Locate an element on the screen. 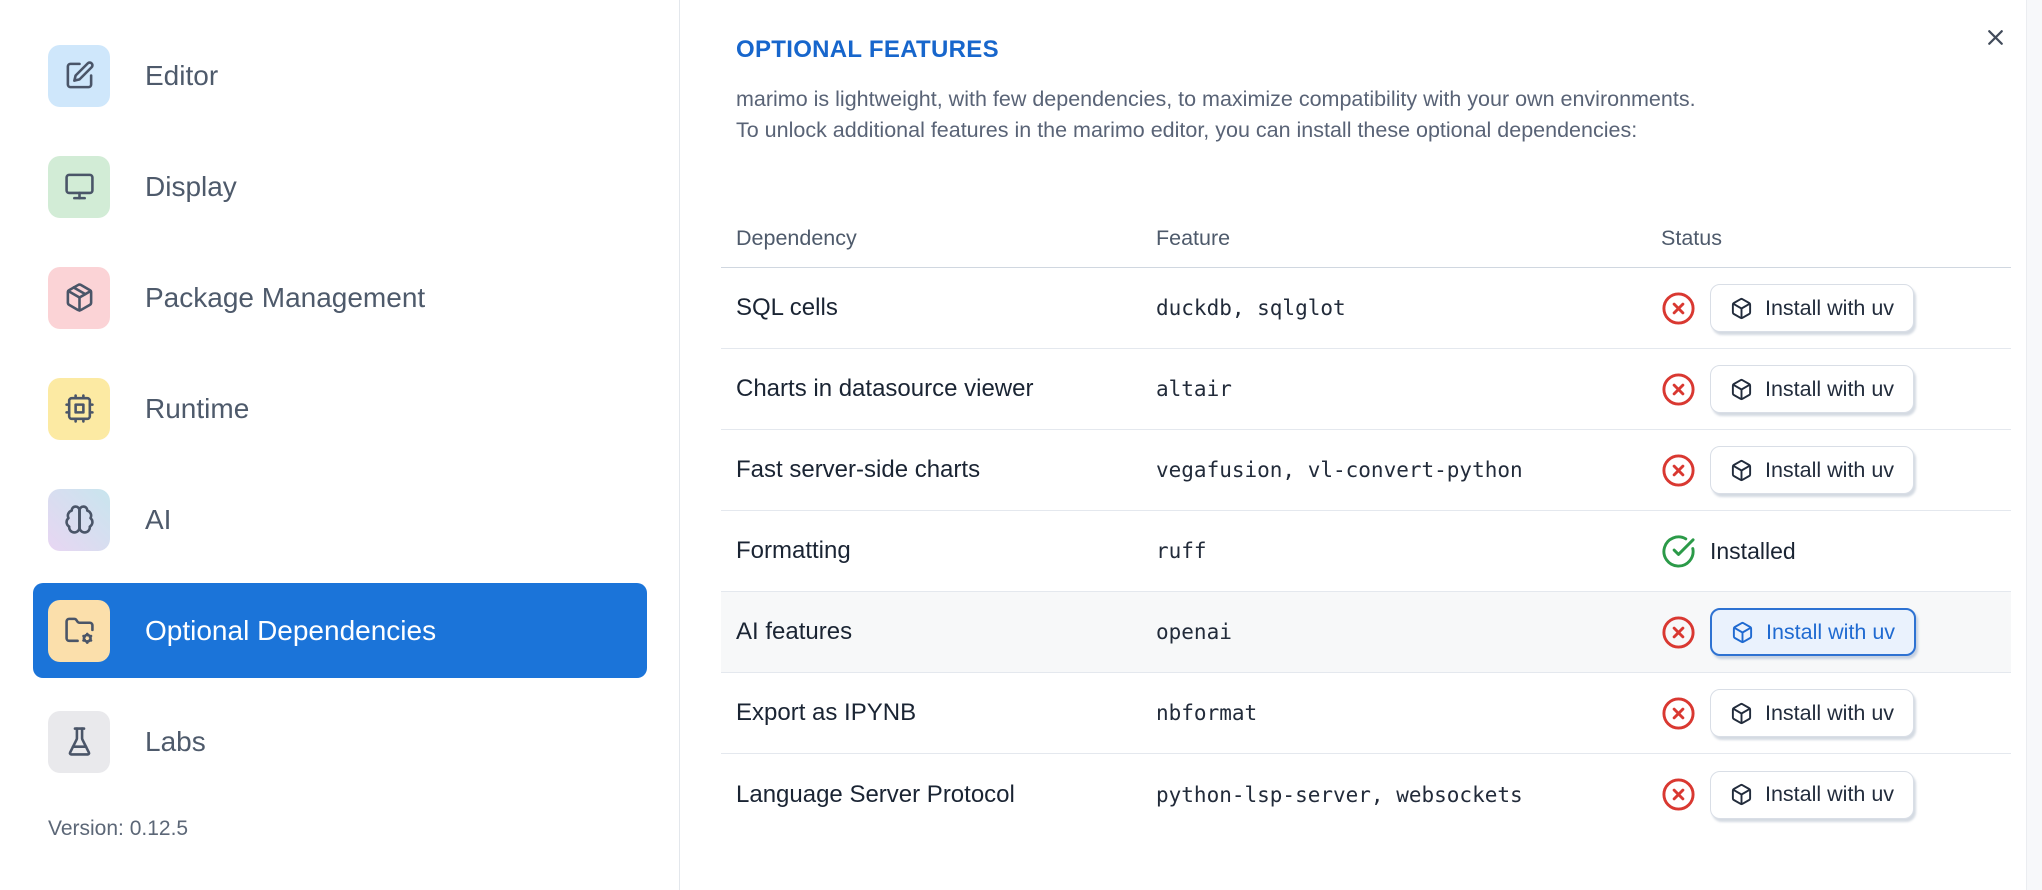 The height and width of the screenshot is (890, 2042). feature-cell: duckdb, sqlglot is located at coordinates (1251, 308).